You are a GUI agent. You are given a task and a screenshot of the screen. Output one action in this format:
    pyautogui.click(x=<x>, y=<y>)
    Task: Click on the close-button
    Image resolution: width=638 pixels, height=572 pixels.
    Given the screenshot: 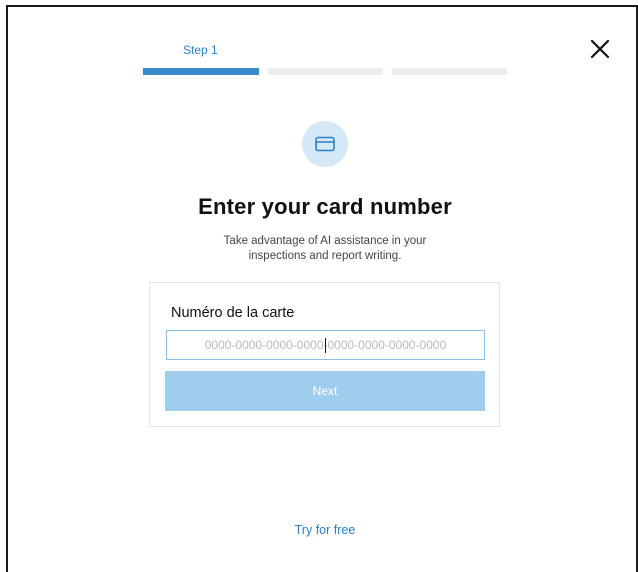 What is the action you would take?
    pyautogui.click(x=600, y=49)
    